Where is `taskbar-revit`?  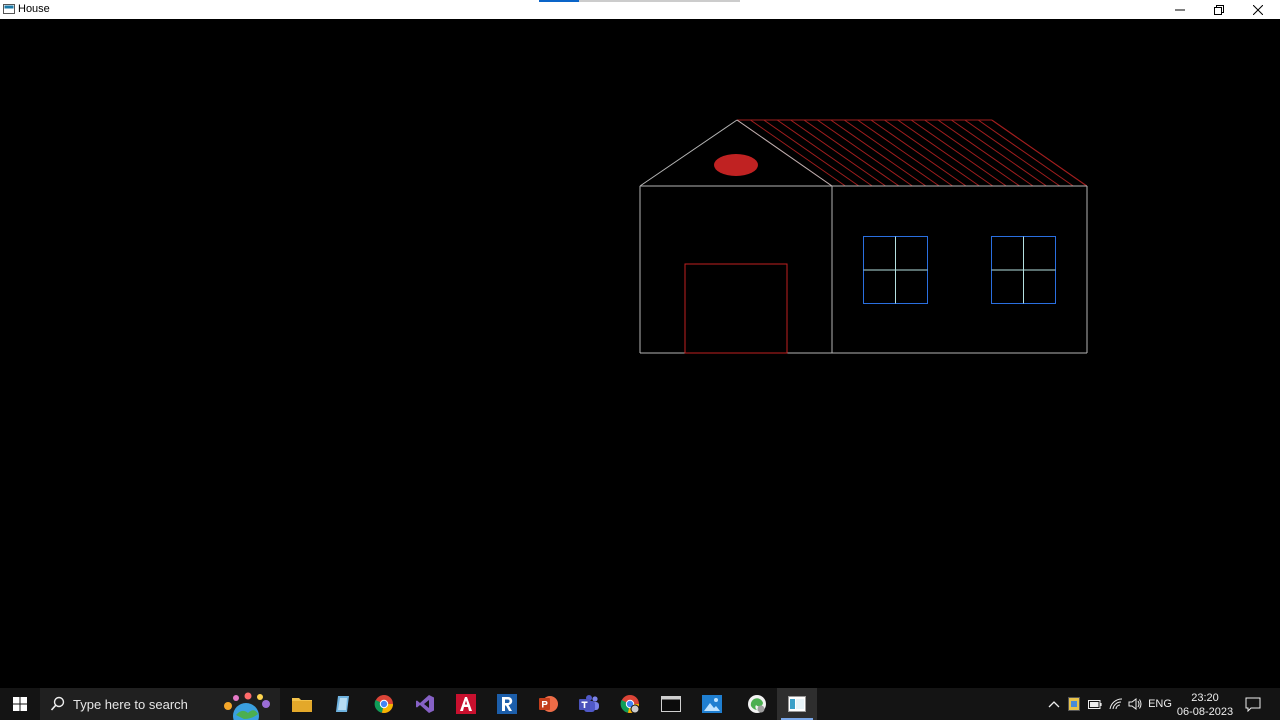 taskbar-revit is located at coordinates (507, 704).